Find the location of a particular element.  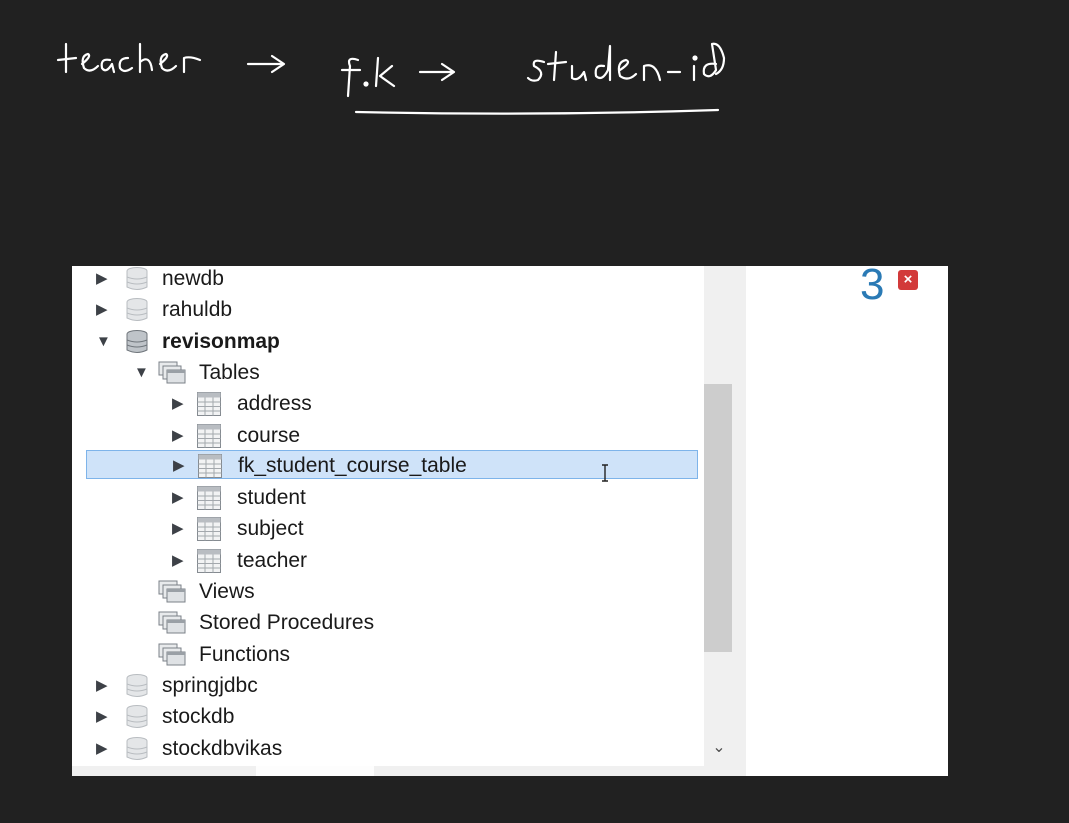

tree-item-views: Views is located at coordinates (387, 591).